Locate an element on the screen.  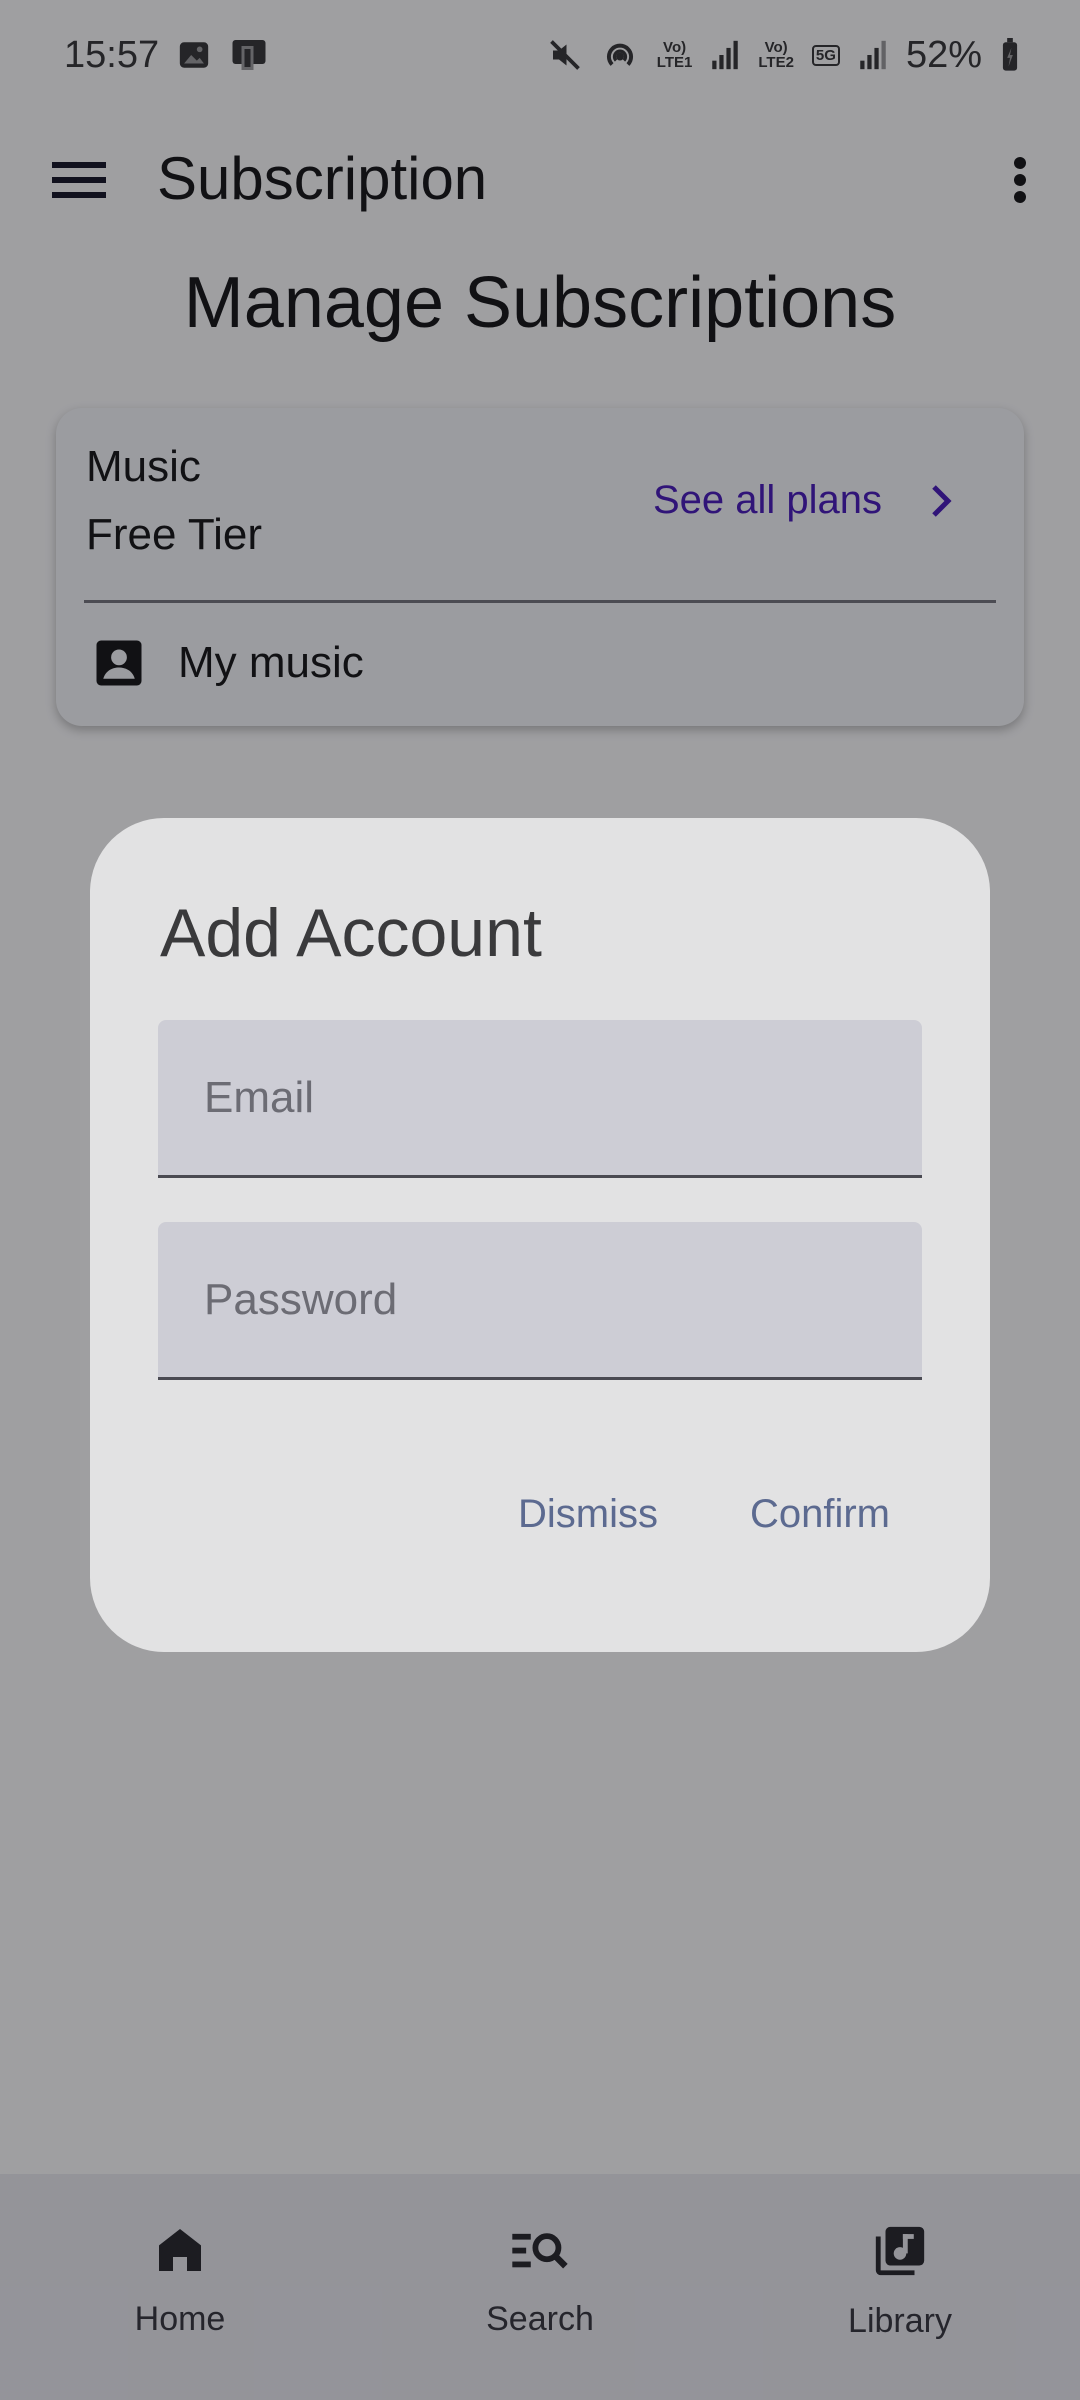
password-field is located at coordinates (540, 1299).